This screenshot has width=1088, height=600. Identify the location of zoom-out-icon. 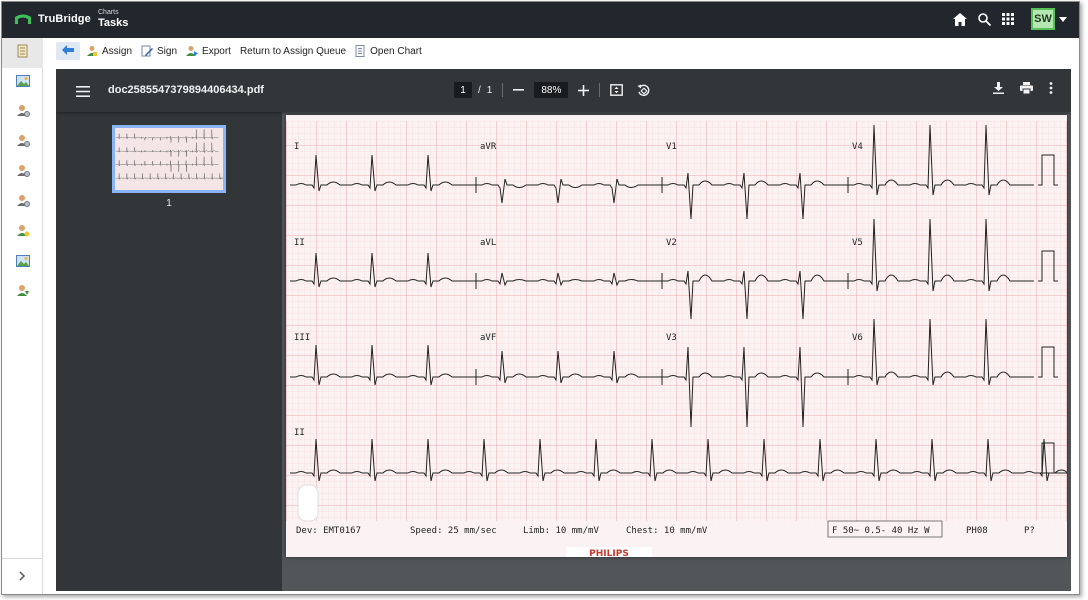
(519, 90).